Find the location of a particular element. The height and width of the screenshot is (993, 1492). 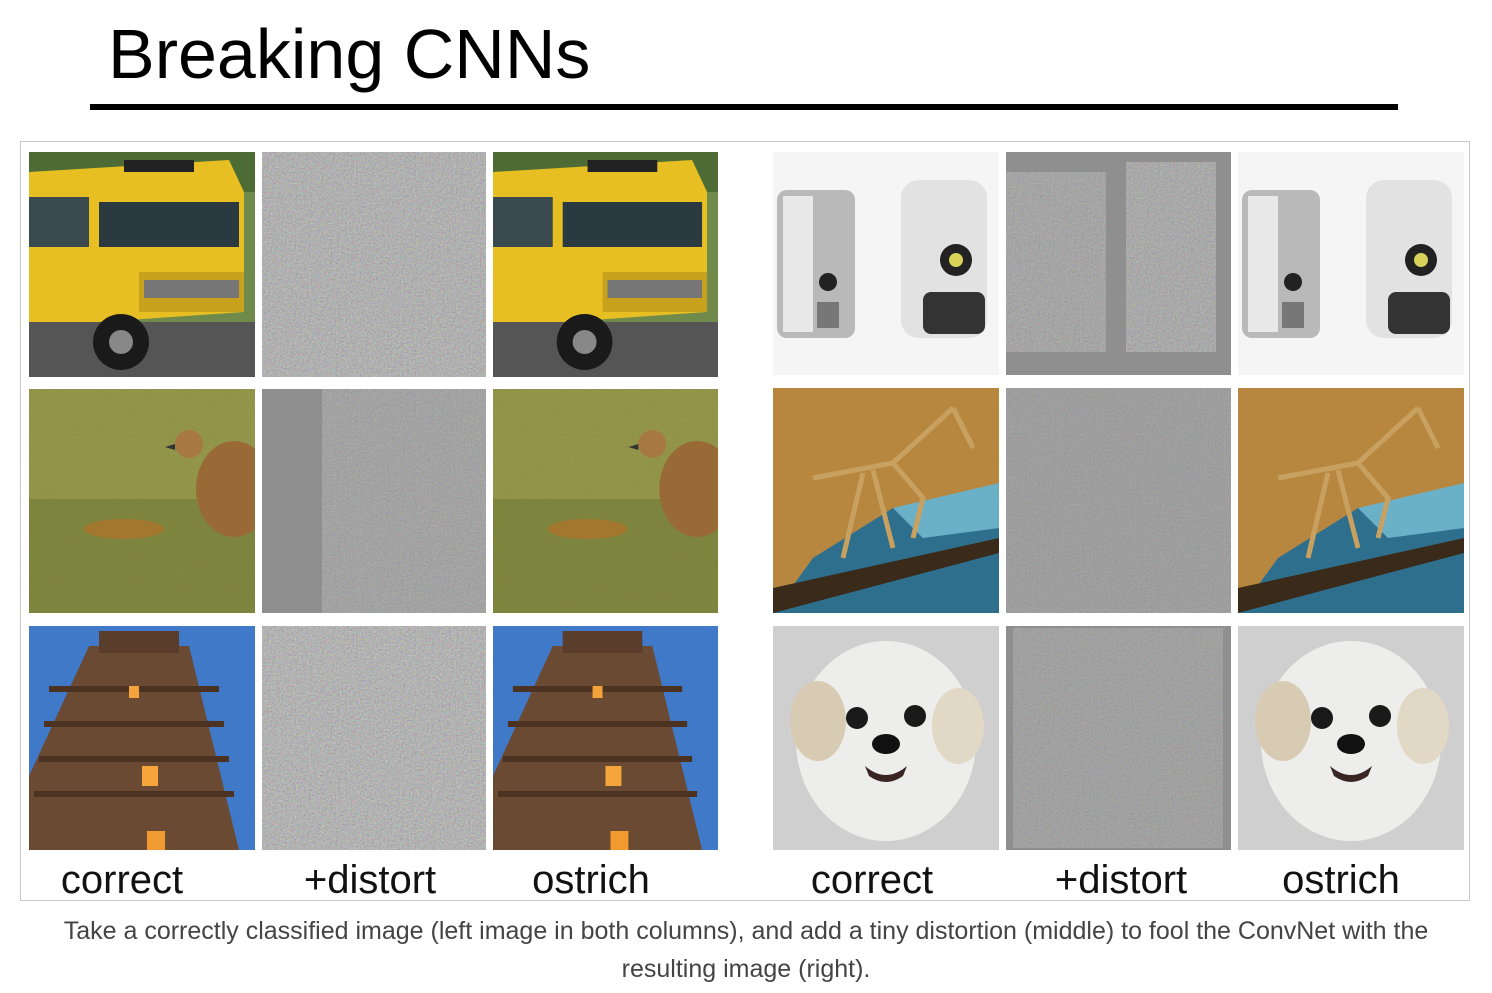

caption-line-2: resulting image (right). is located at coordinates (746, 969).